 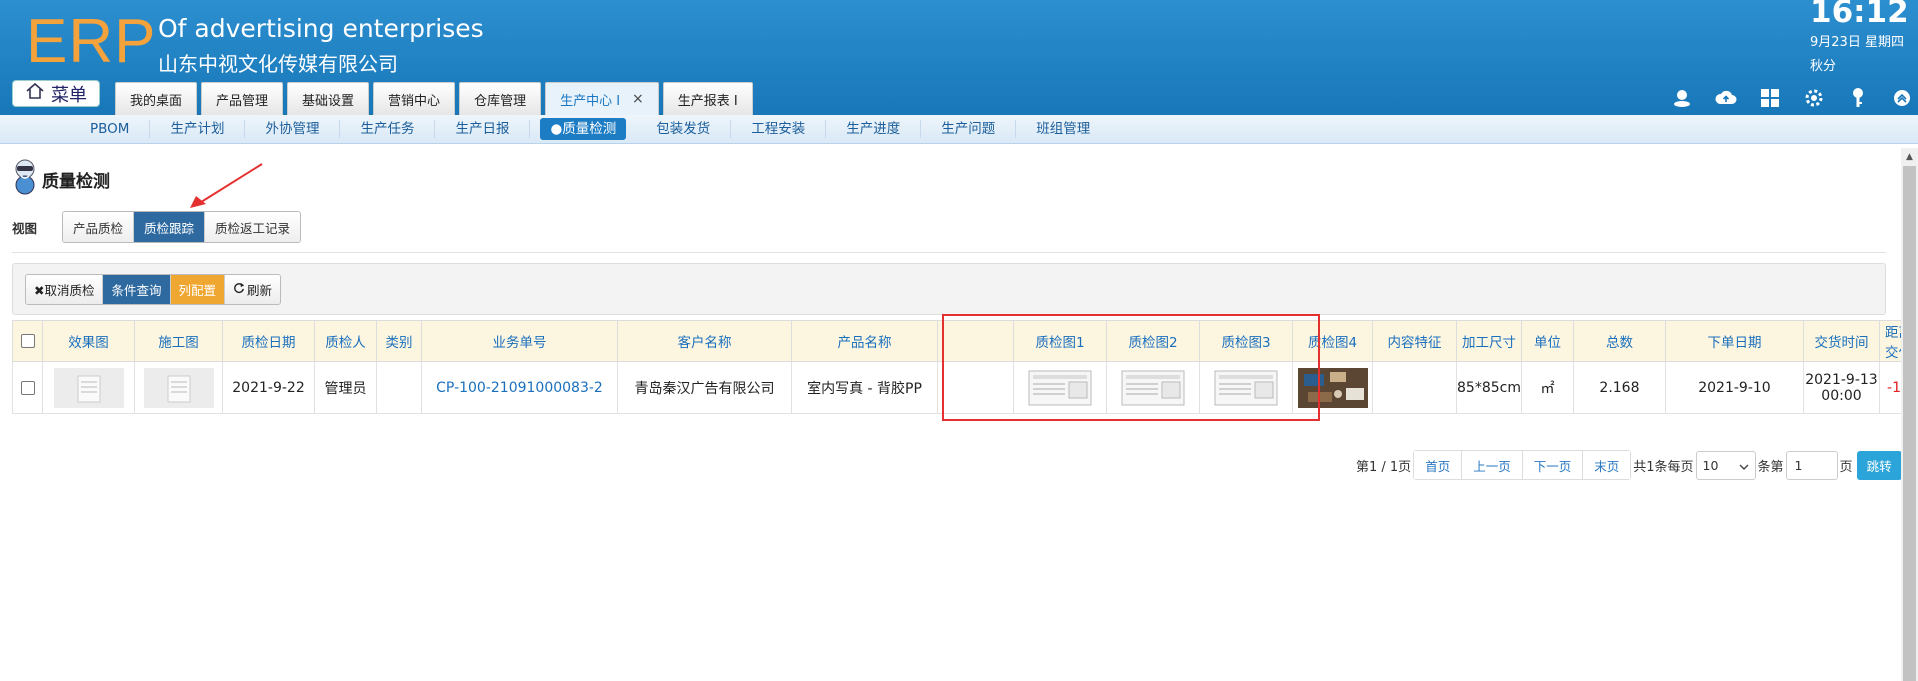 What do you see at coordinates (483, 129) in the screenshot?
I see `subnav-daily-report: 生产日报` at bounding box center [483, 129].